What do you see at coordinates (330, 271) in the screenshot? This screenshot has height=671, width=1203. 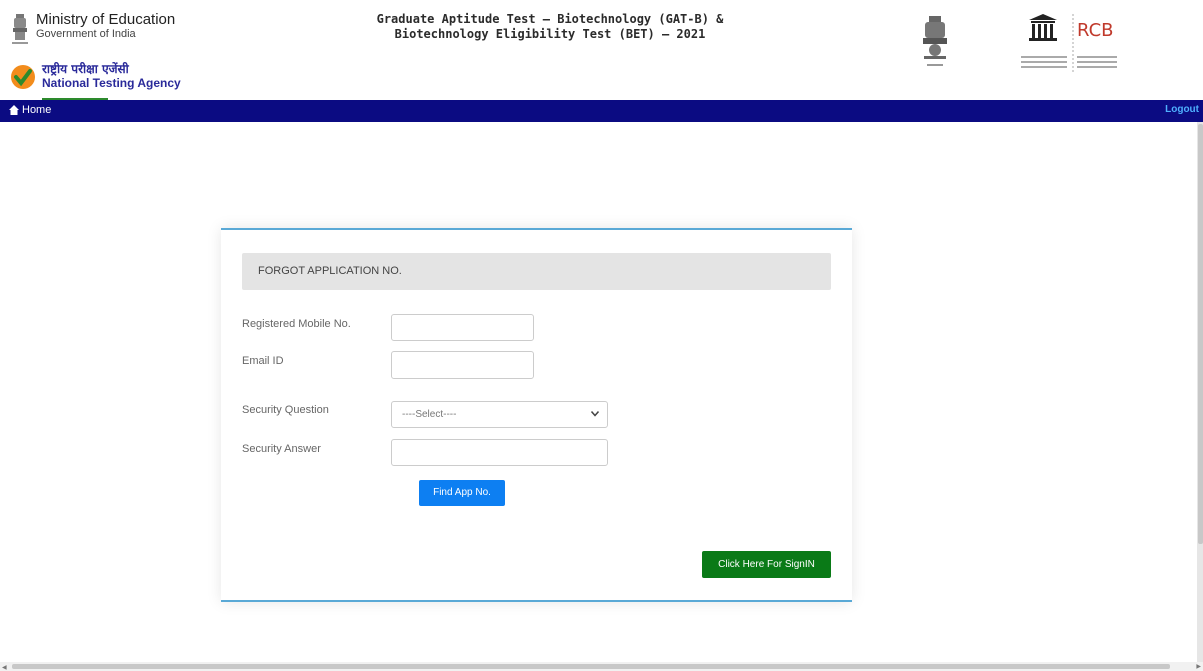 I see `card-heading: FORGOT APPLICATION NO.` at bounding box center [330, 271].